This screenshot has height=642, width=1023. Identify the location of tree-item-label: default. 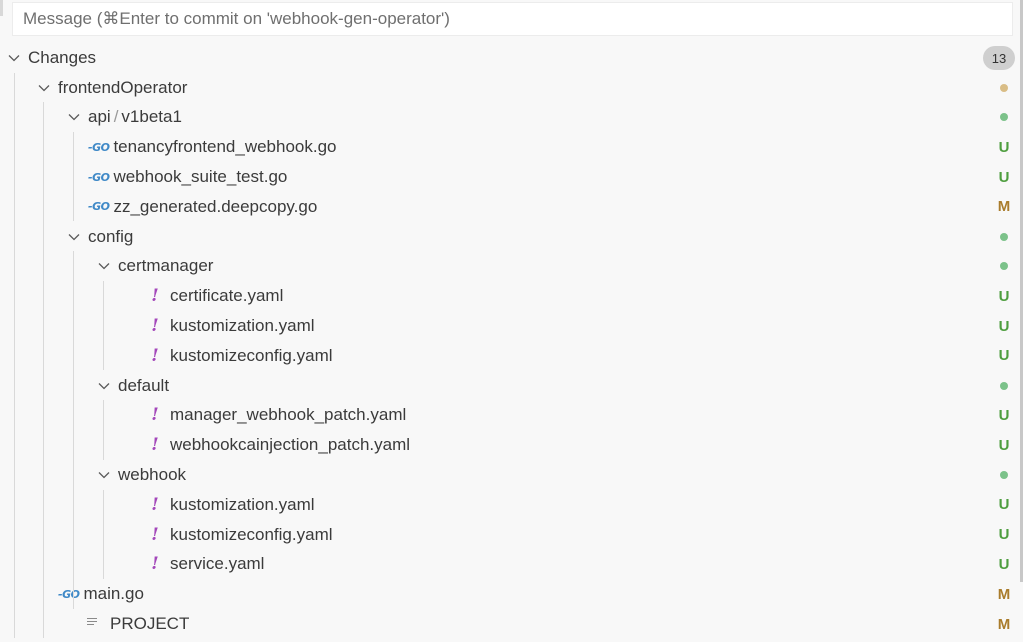
(144, 385).